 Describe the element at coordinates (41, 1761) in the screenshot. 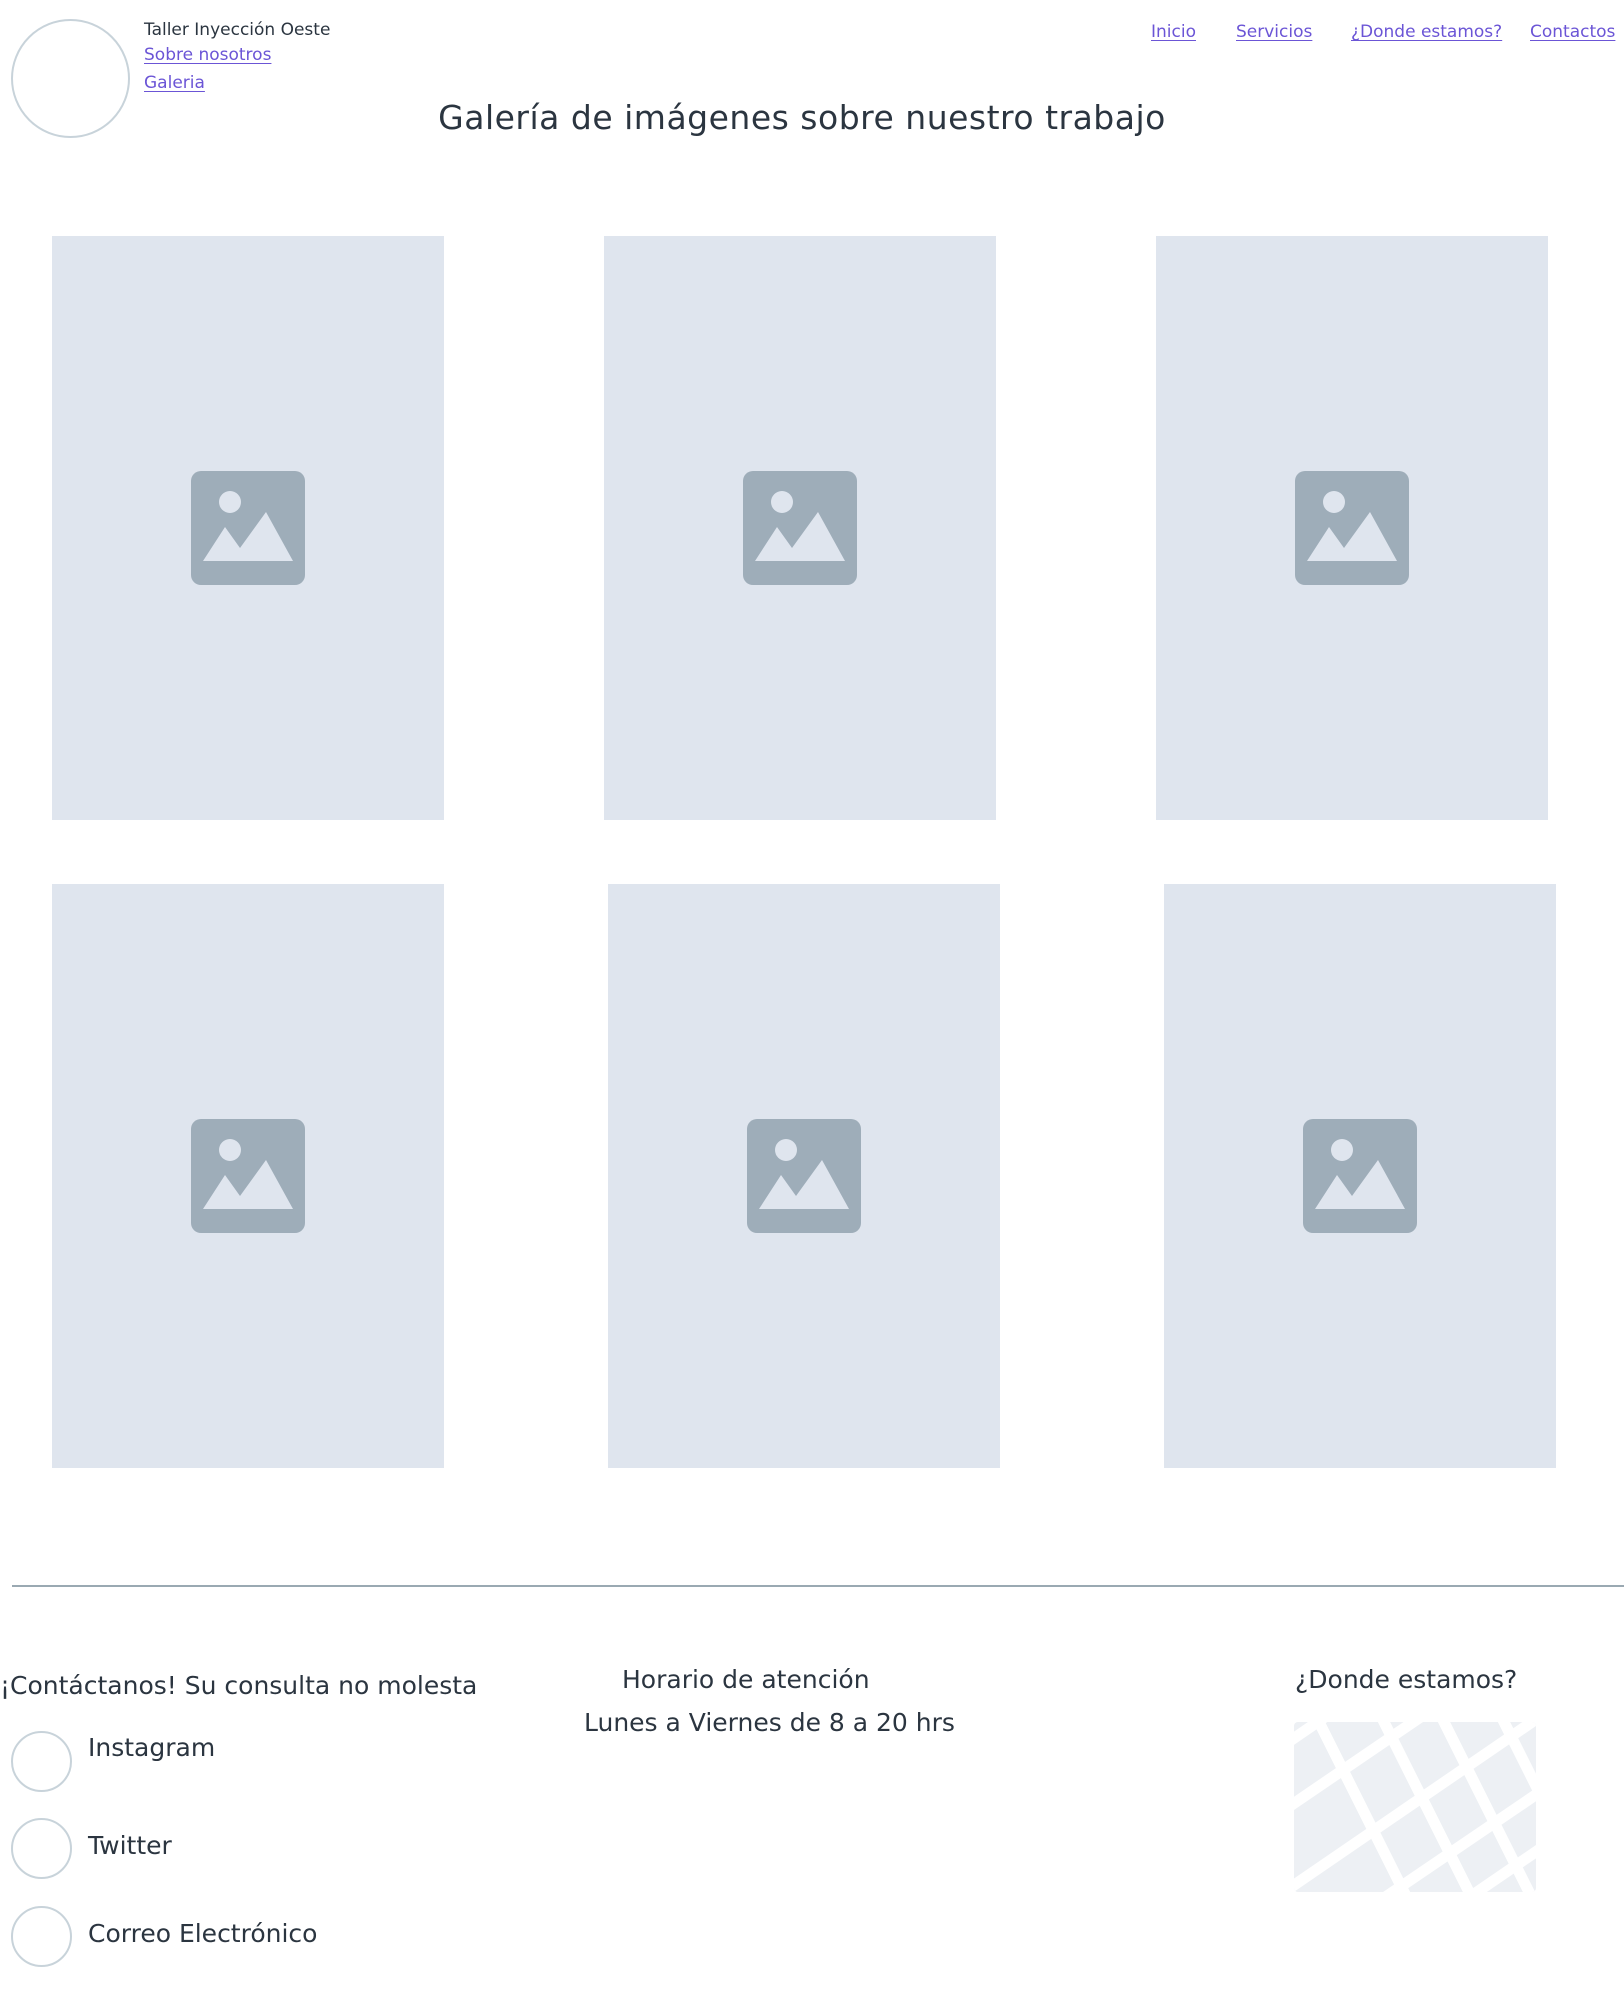

I see `instagram-icon` at that location.